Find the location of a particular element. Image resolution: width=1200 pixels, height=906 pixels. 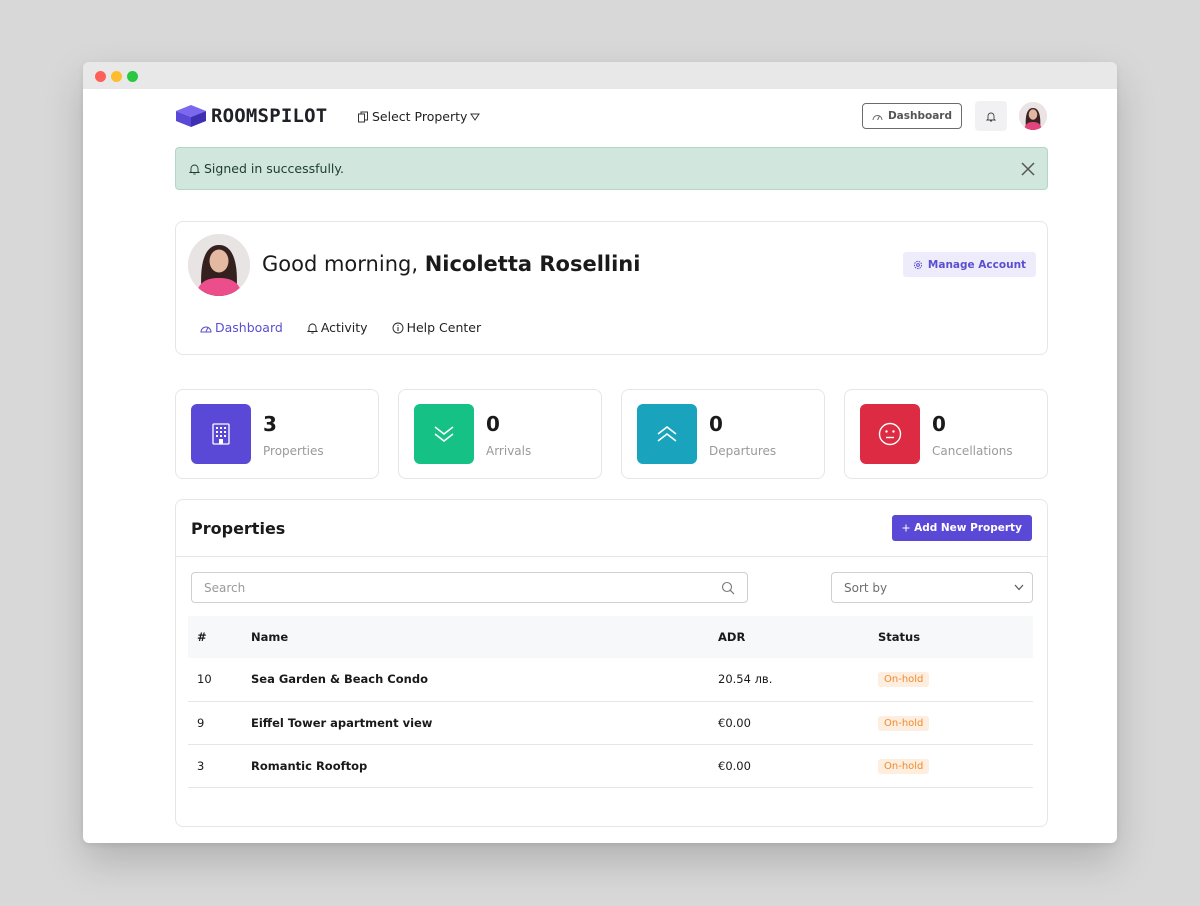

search-icon is located at coordinates (728, 588).